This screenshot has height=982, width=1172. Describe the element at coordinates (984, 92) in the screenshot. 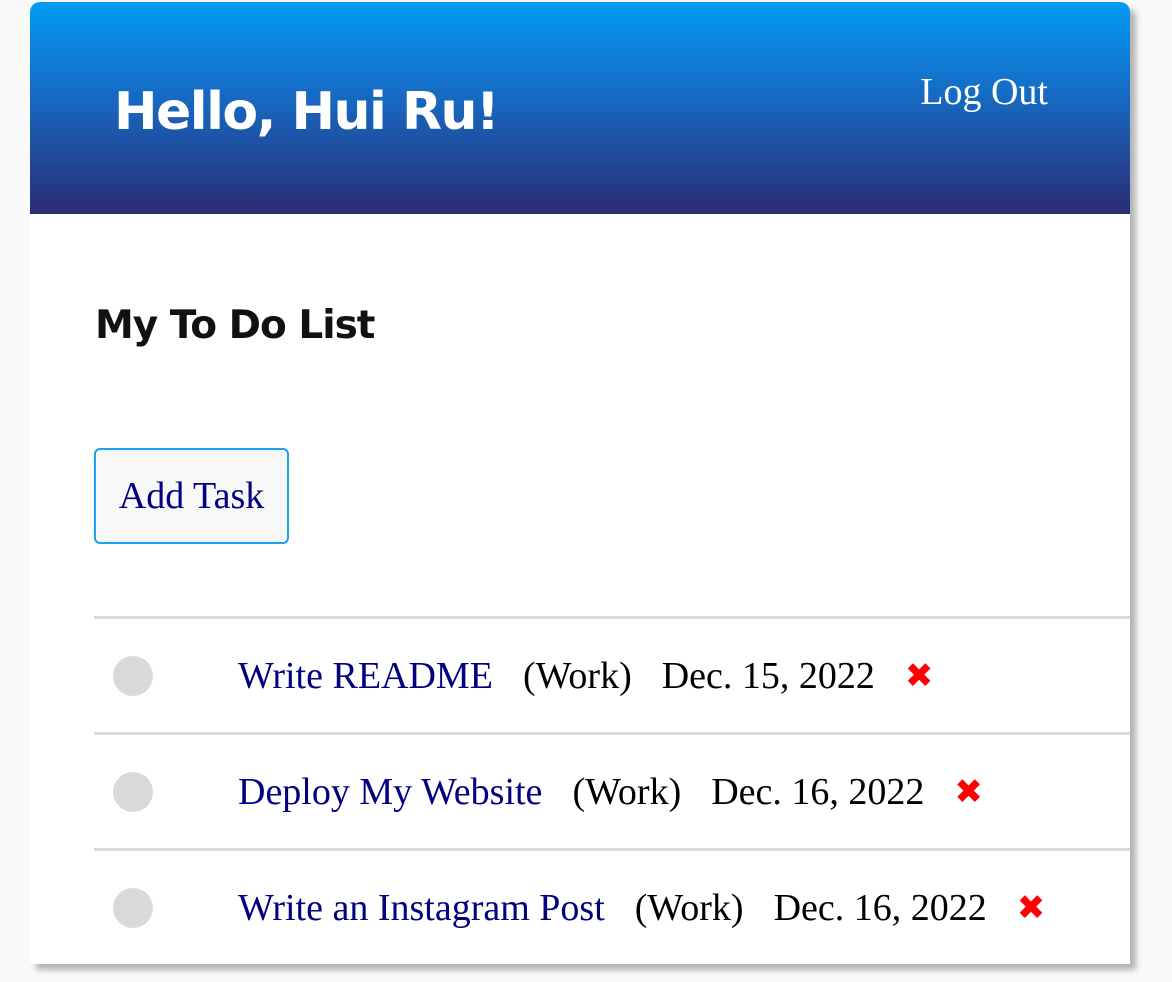

I see `logout-link: Log Out` at that location.